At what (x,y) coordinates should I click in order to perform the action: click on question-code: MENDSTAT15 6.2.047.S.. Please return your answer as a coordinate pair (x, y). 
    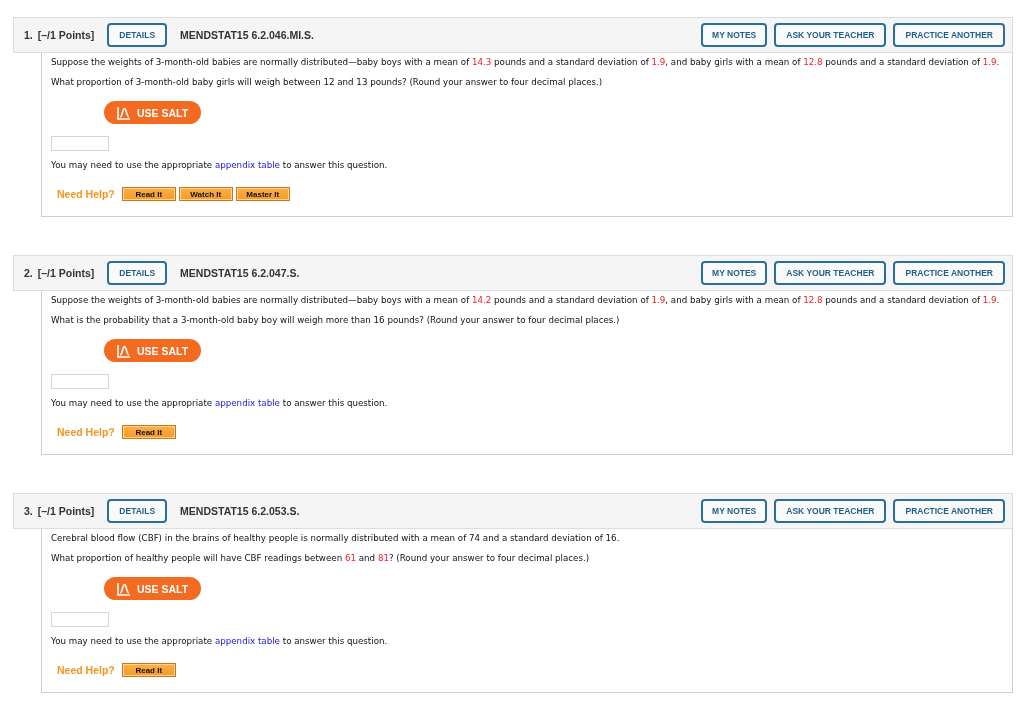
    Looking at the image, I should click on (240, 273).